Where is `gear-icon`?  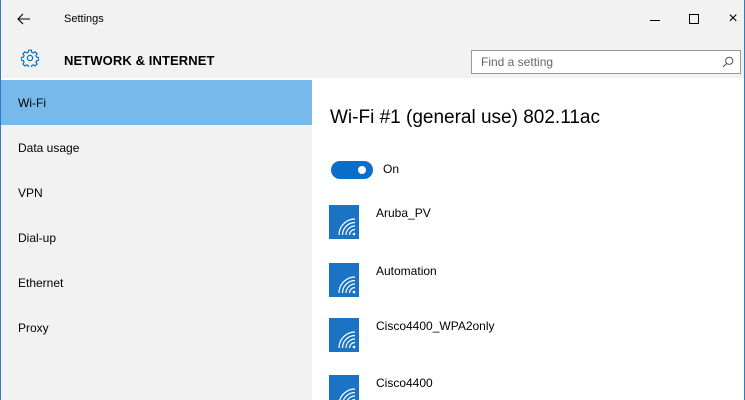 gear-icon is located at coordinates (30, 58).